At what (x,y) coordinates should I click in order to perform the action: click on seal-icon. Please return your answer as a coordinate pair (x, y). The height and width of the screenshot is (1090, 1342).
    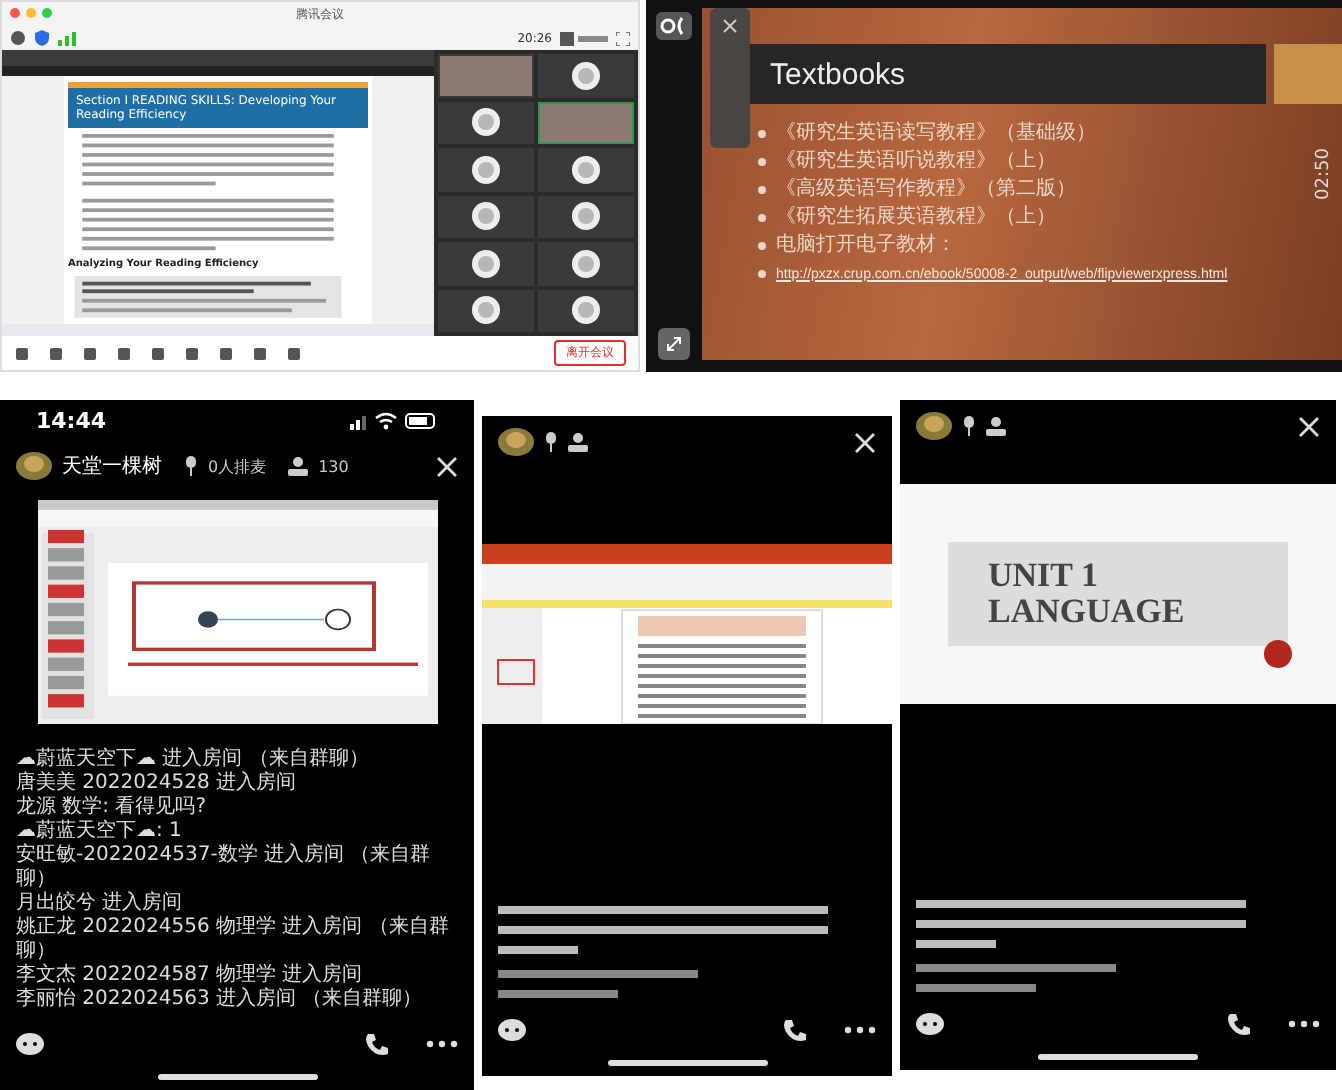
    Looking at the image, I should click on (1278, 654).